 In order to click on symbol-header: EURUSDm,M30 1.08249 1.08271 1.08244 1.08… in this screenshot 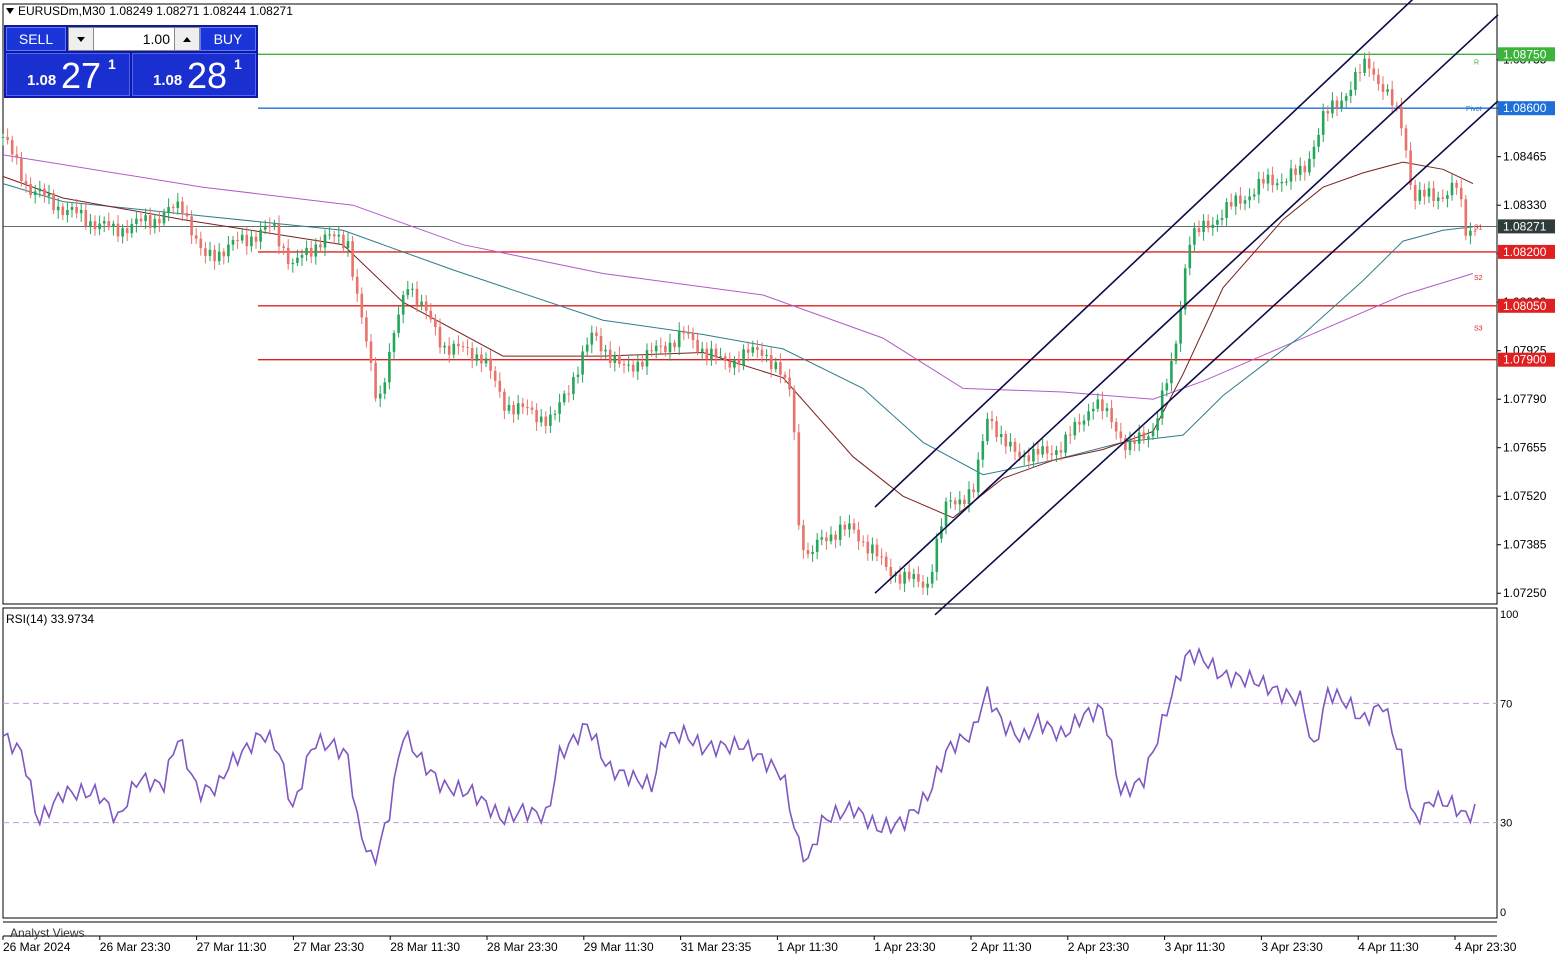, I will do `click(149, 11)`.